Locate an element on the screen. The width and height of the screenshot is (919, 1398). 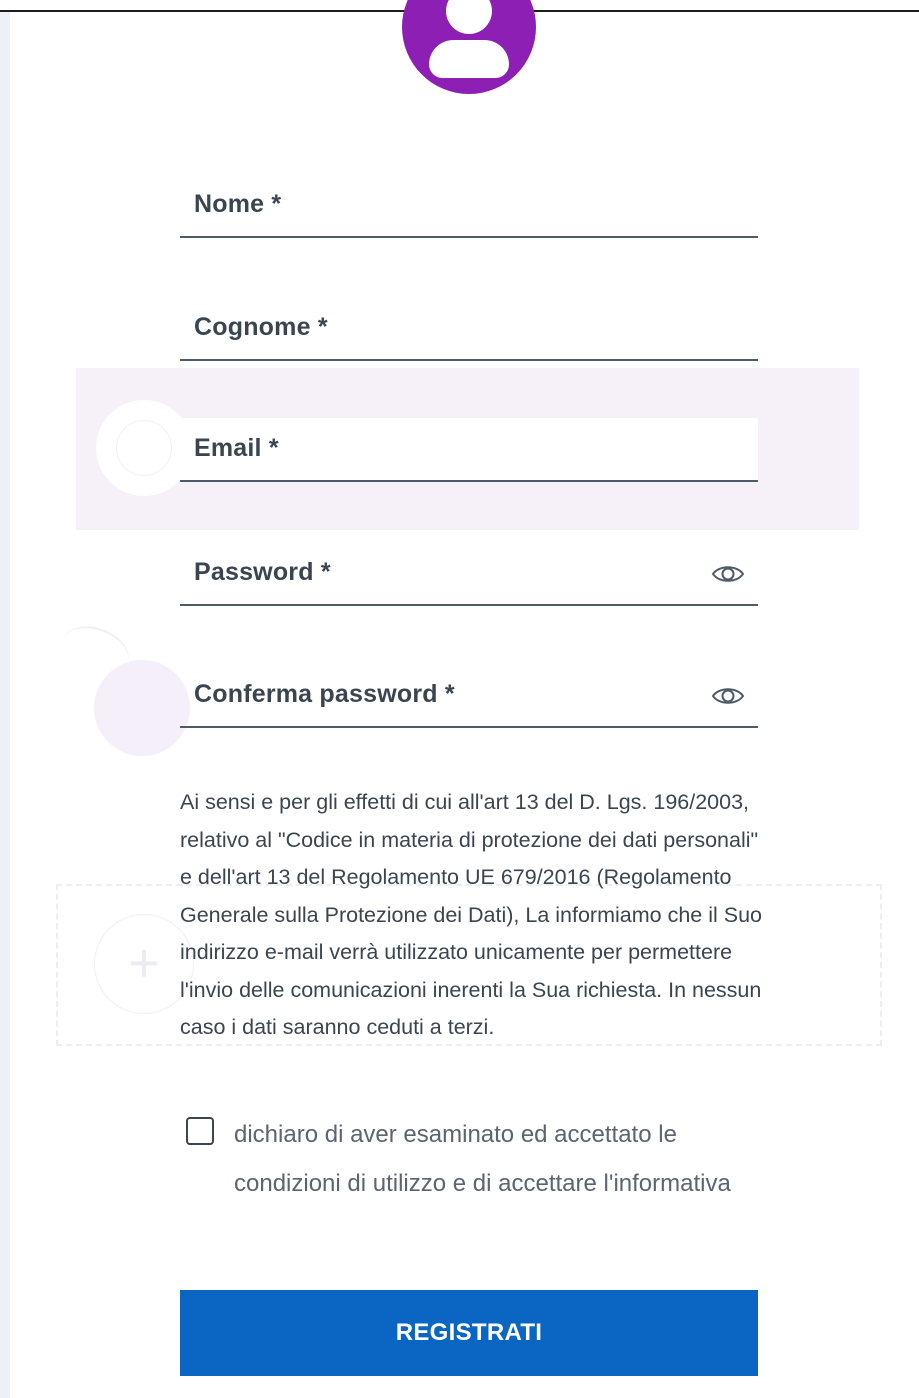
decorative-plus-icon: + is located at coordinates (144, 964).